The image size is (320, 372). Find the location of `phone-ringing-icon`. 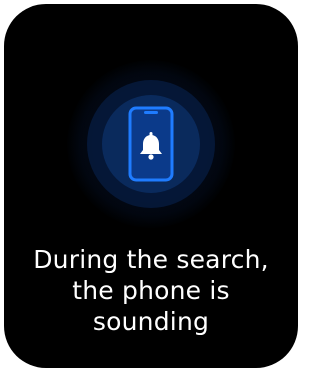

phone-ringing-icon is located at coordinates (151, 144).